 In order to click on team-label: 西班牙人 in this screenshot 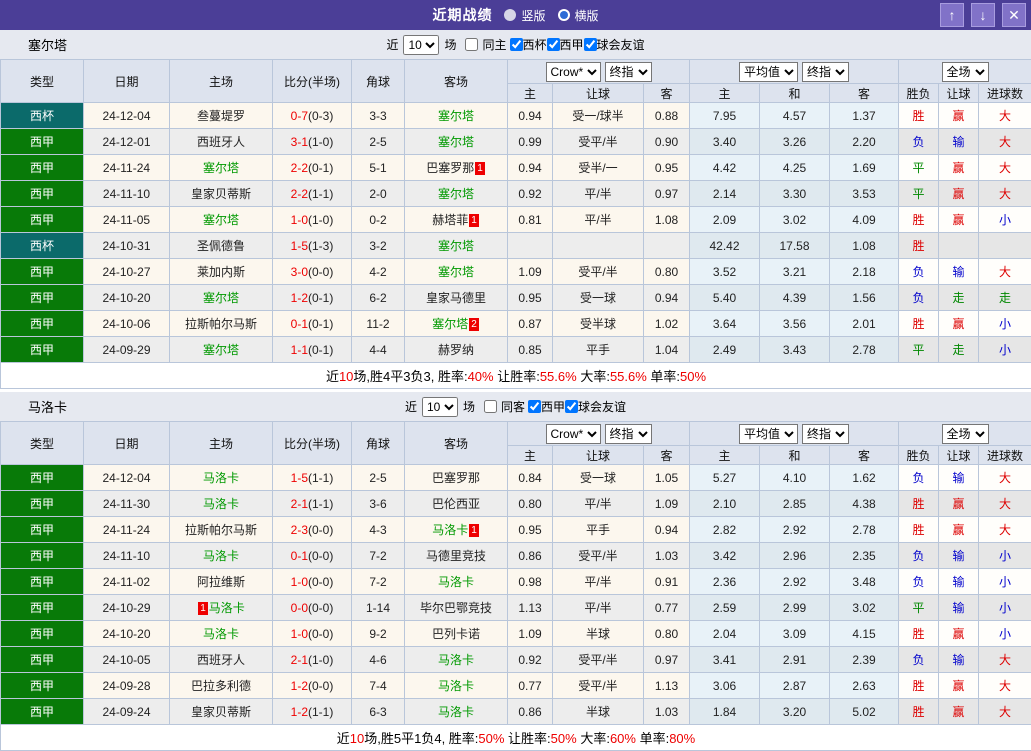, I will do `click(221, 142)`.